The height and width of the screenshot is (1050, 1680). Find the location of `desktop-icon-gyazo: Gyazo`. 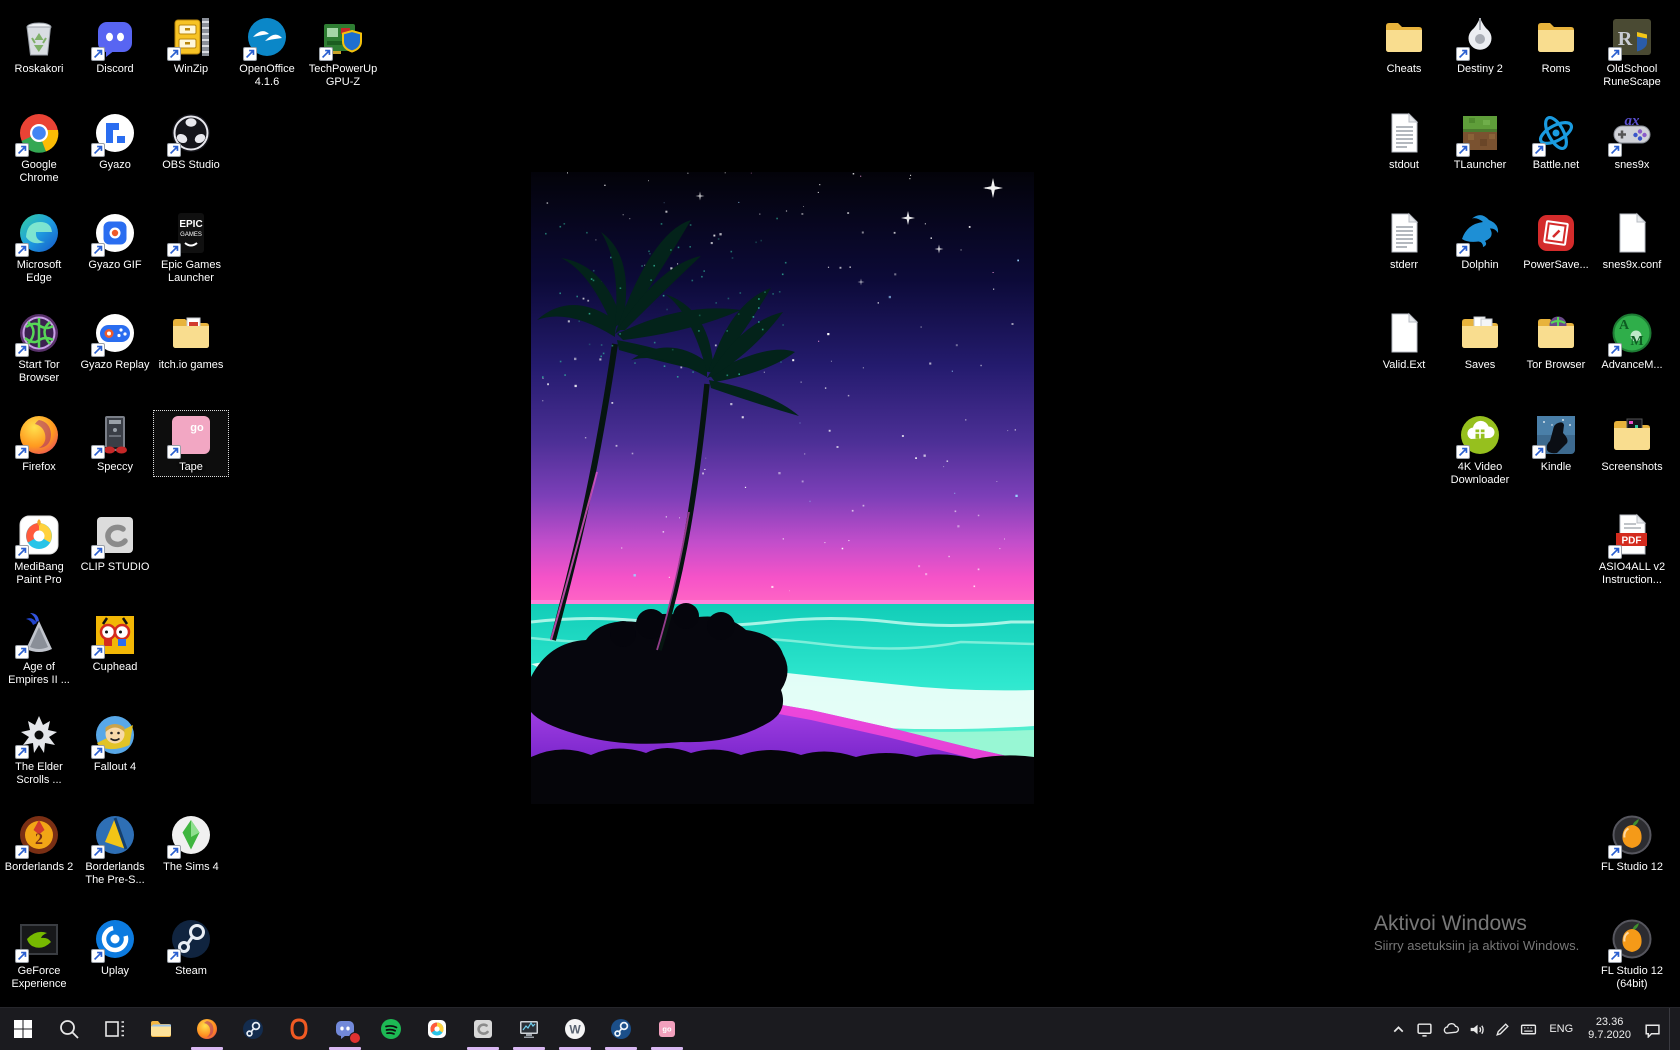

desktop-icon-gyazo: Gyazo is located at coordinates (115, 141).